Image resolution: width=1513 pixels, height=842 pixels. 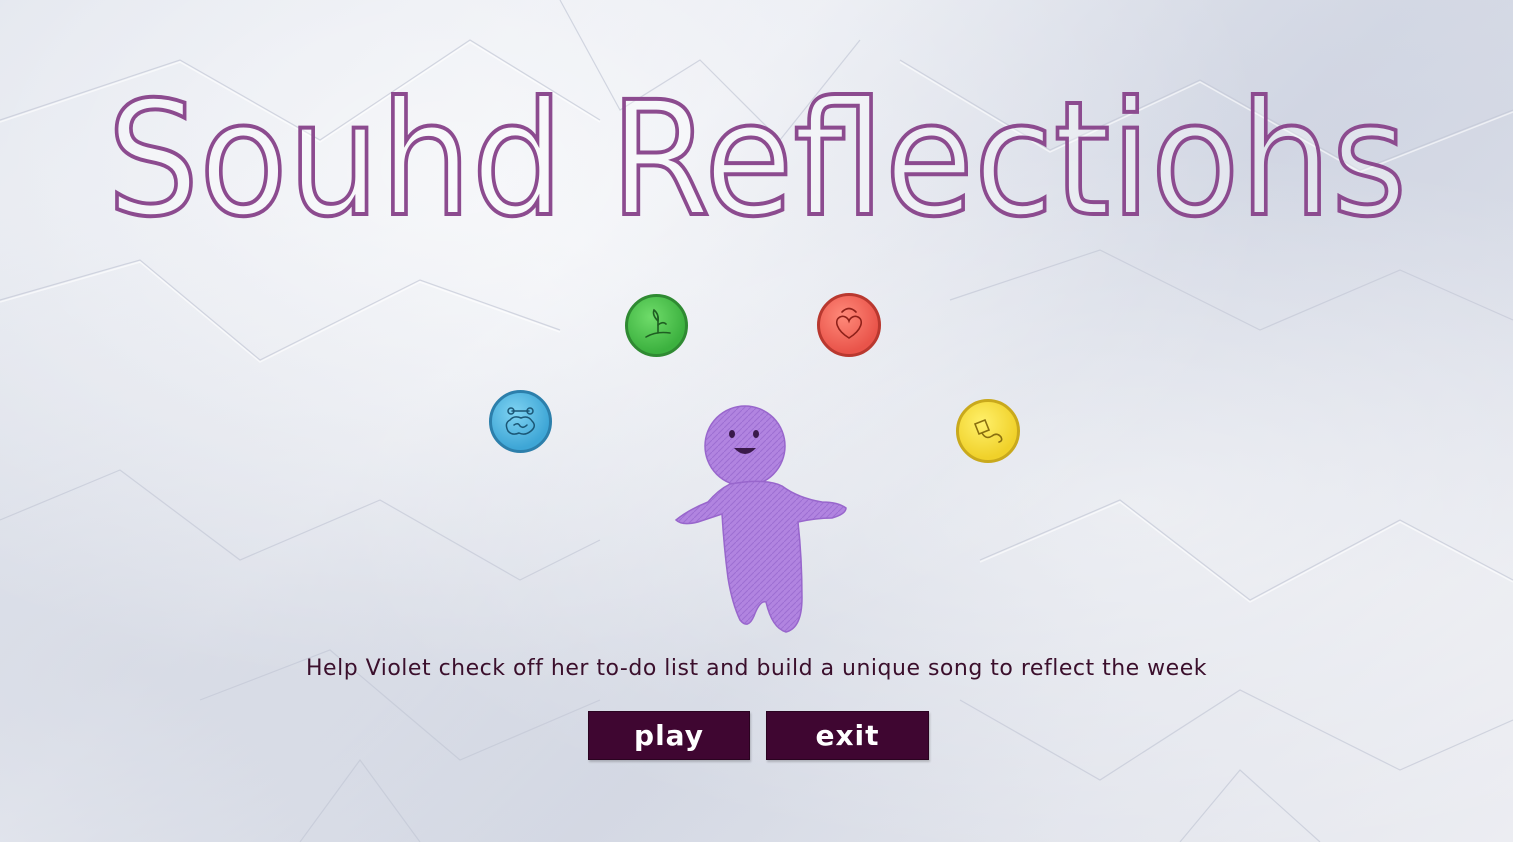 I want to click on exit-button: exit, so click(x=847, y=735).